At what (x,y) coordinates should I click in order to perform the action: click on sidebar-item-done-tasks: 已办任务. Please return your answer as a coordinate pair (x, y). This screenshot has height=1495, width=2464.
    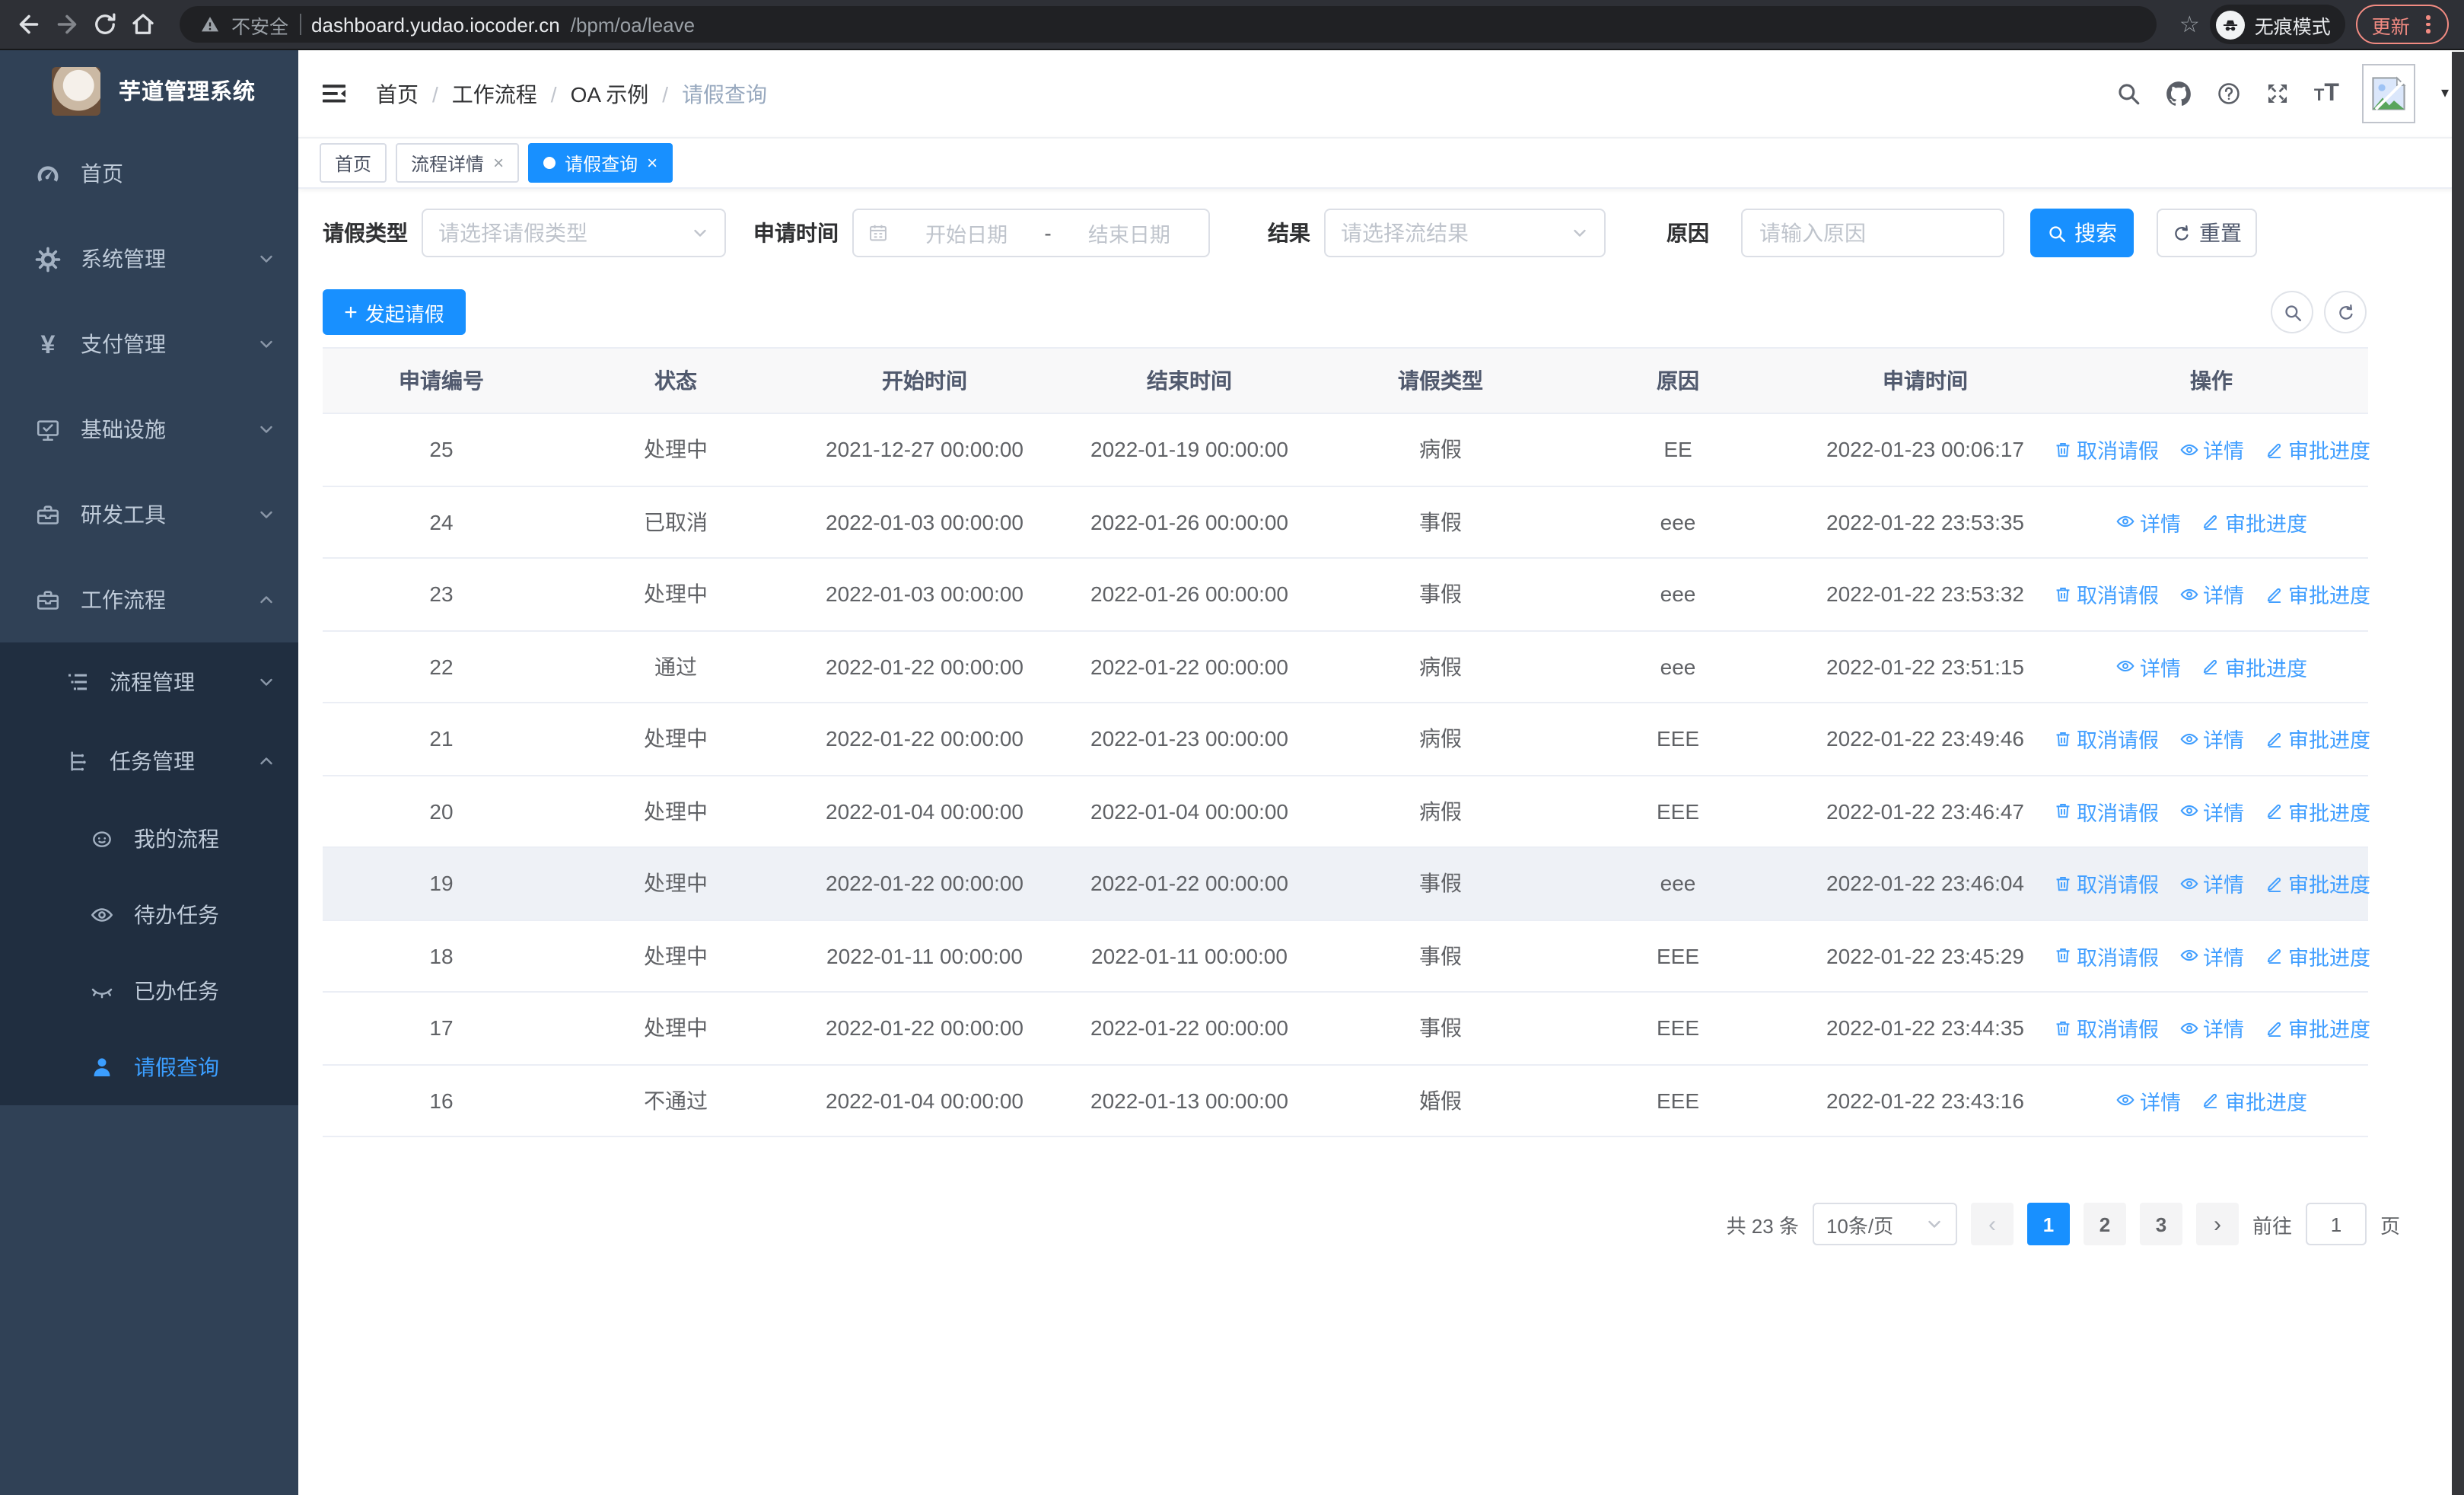
    Looking at the image, I should click on (149, 991).